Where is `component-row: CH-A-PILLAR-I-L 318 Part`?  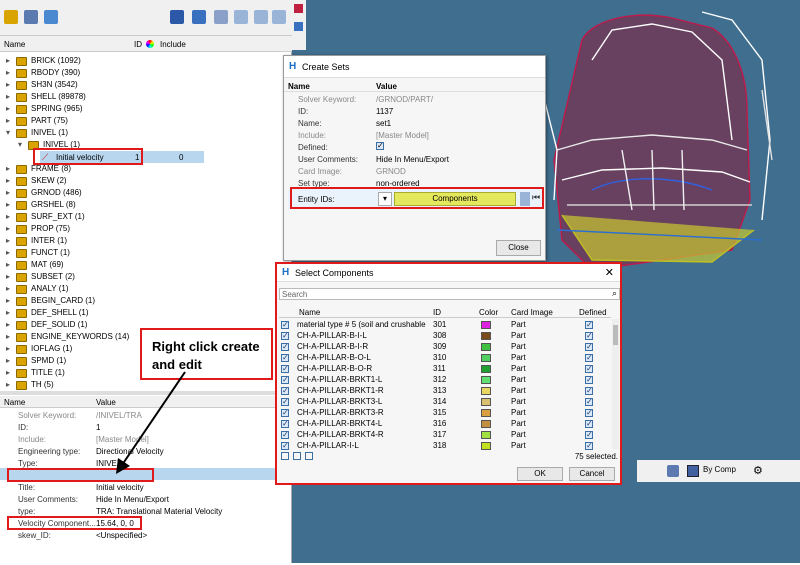
component-row: CH-A-PILLAR-I-L 318 Part is located at coordinates (444, 446).